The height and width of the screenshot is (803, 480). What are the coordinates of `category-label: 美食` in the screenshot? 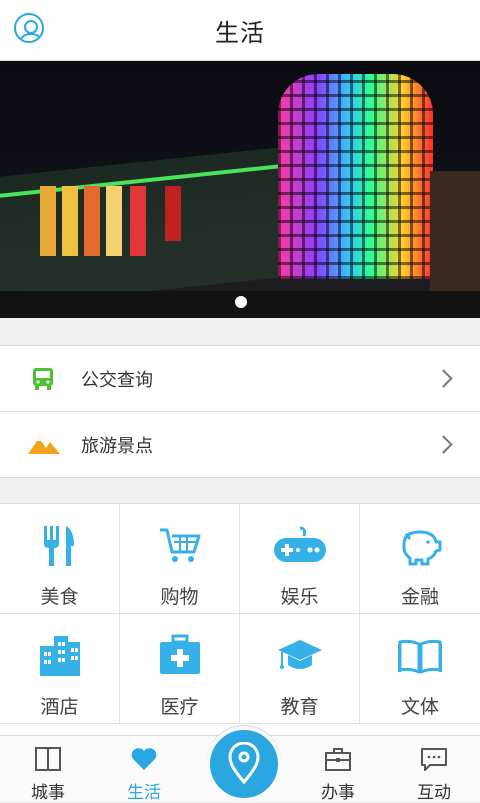 It's located at (59, 597).